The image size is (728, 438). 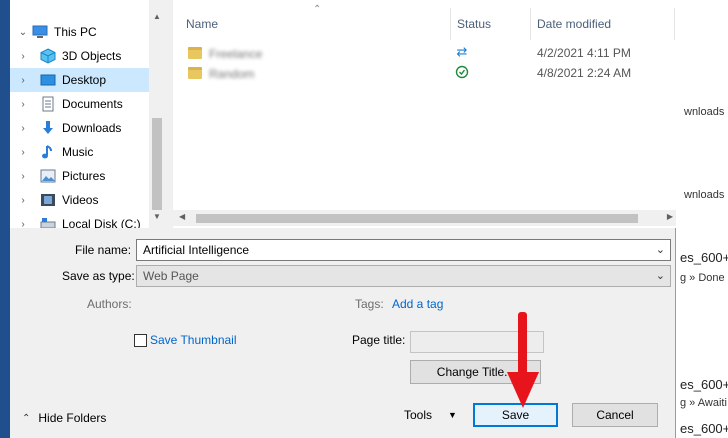 I want to click on save-type-label: Save as type:, so click(x=98, y=276).